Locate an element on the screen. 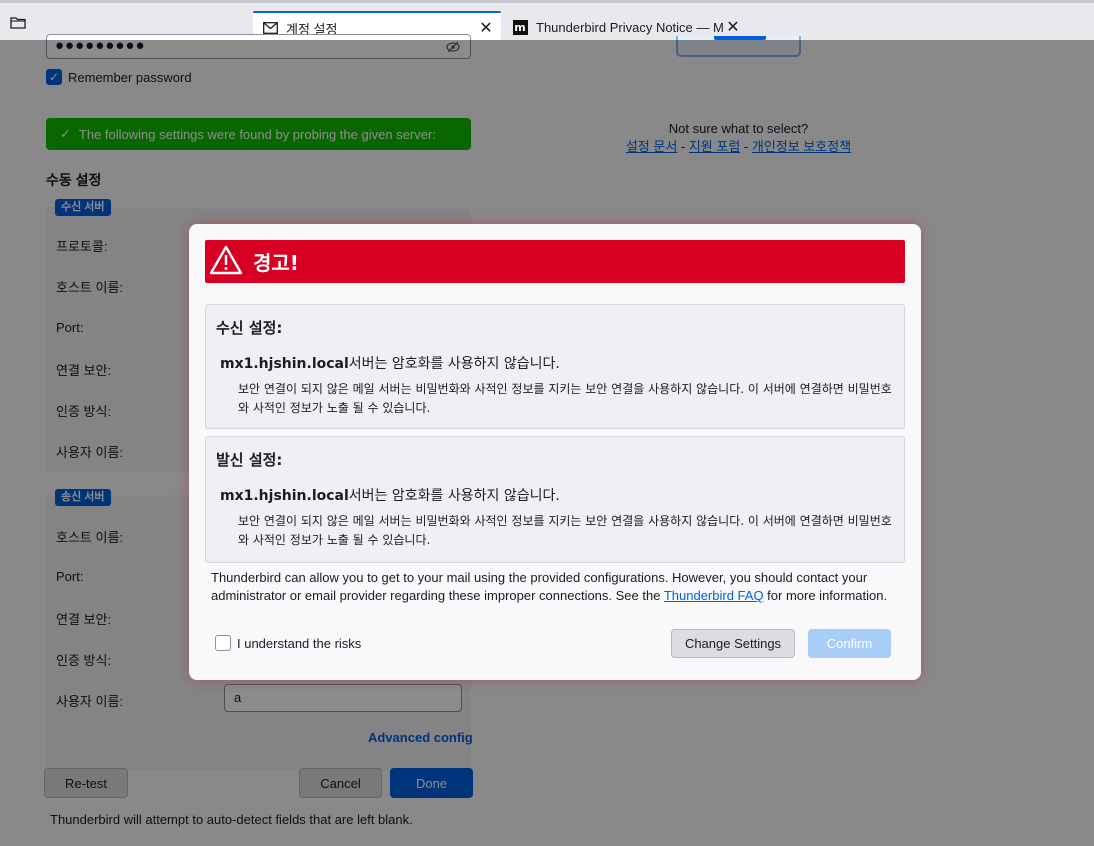  section-title: 수신 설정: is located at coordinates (249, 328).